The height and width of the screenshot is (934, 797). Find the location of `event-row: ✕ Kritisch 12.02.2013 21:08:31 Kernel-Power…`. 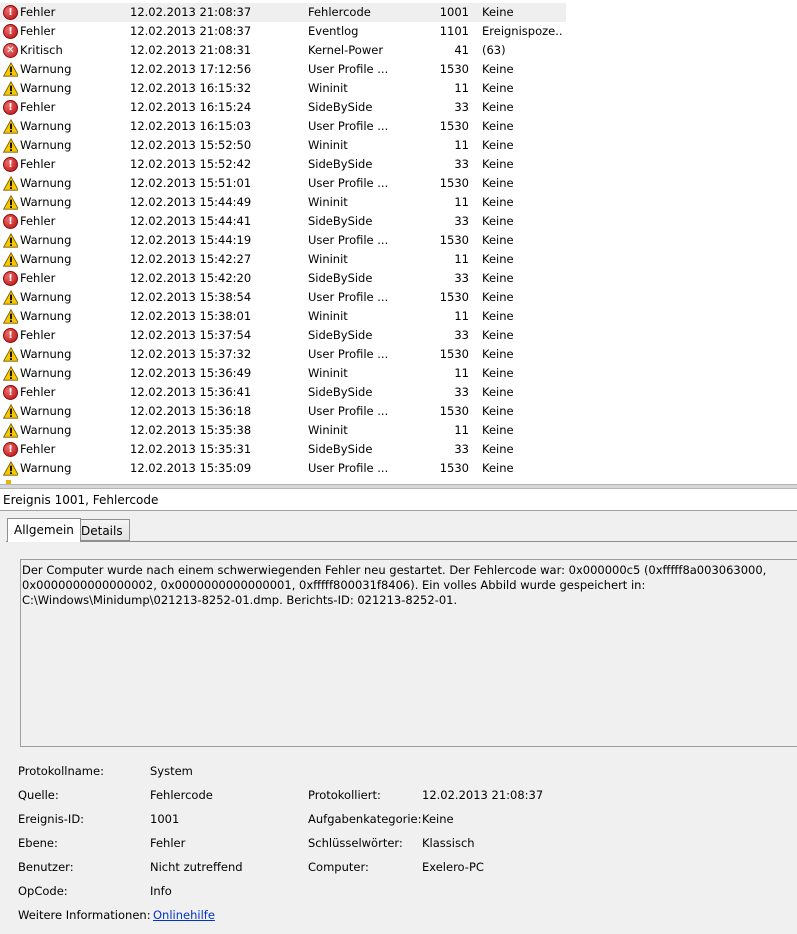

event-row: ✕ Kritisch 12.02.2013 21:08:31 Kernel-Power… is located at coordinates (398, 50).